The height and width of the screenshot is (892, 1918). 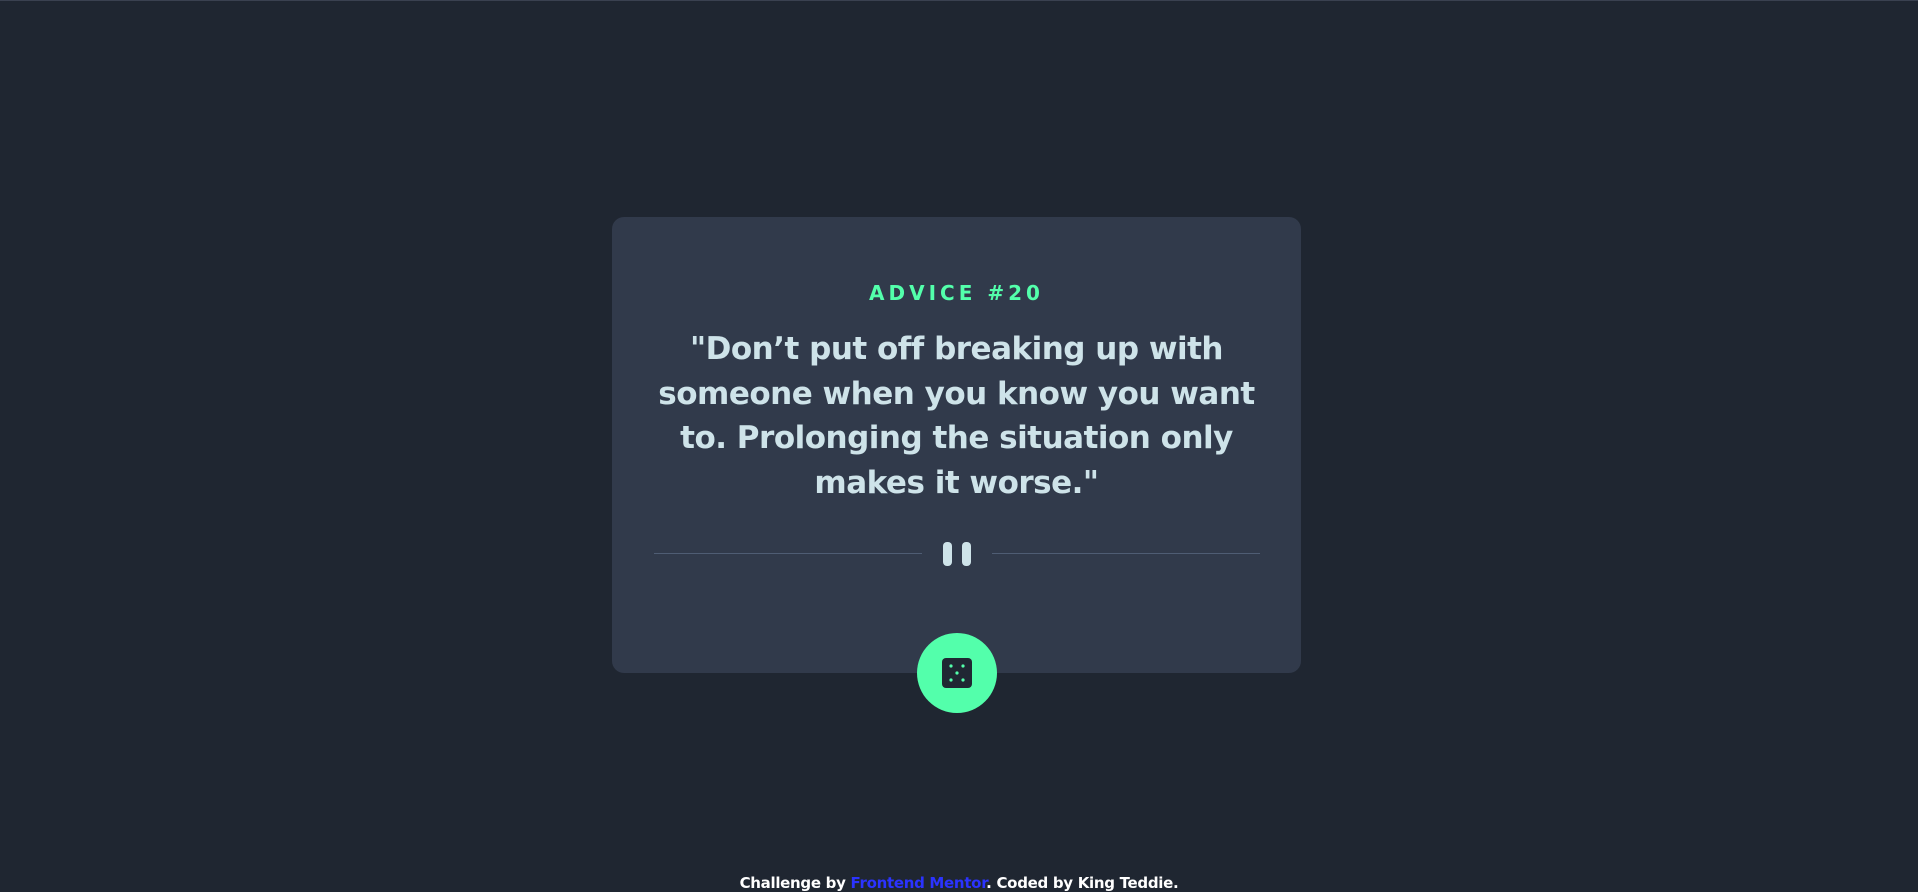 I want to click on footer-prefix: Challenge by, so click(x=795, y=883).